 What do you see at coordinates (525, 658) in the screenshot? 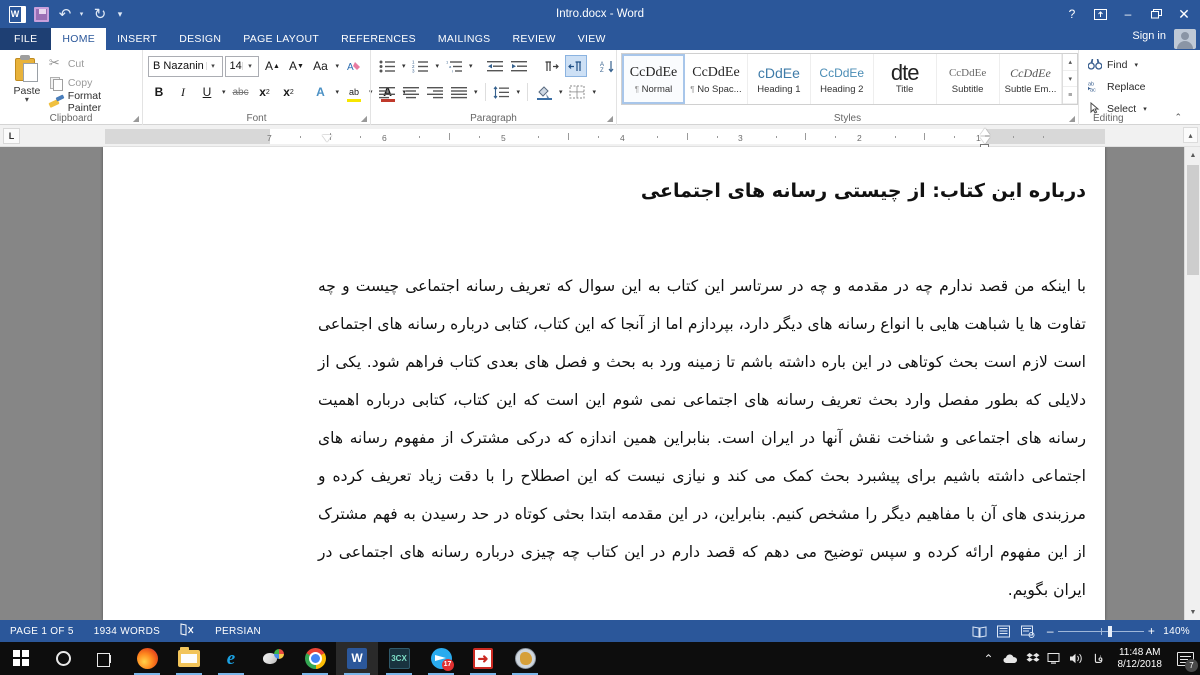
I see `taskbar-globe-app` at bounding box center [525, 658].